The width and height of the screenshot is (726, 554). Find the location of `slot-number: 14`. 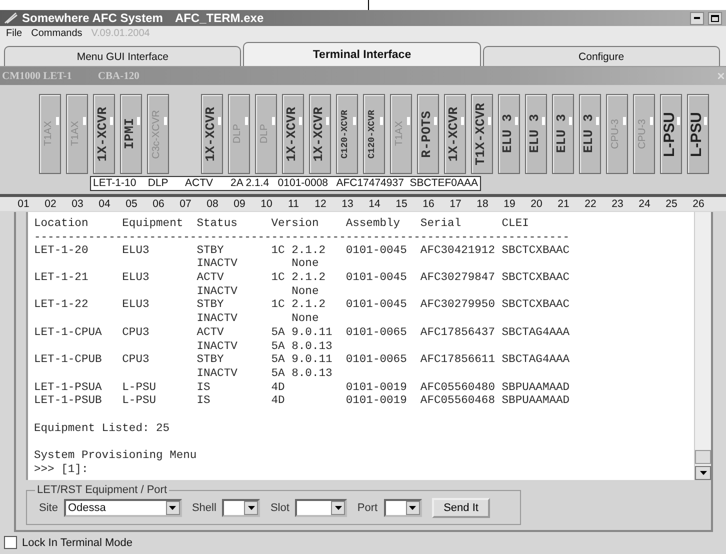

slot-number: 14 is located at coordinates (375, 204).